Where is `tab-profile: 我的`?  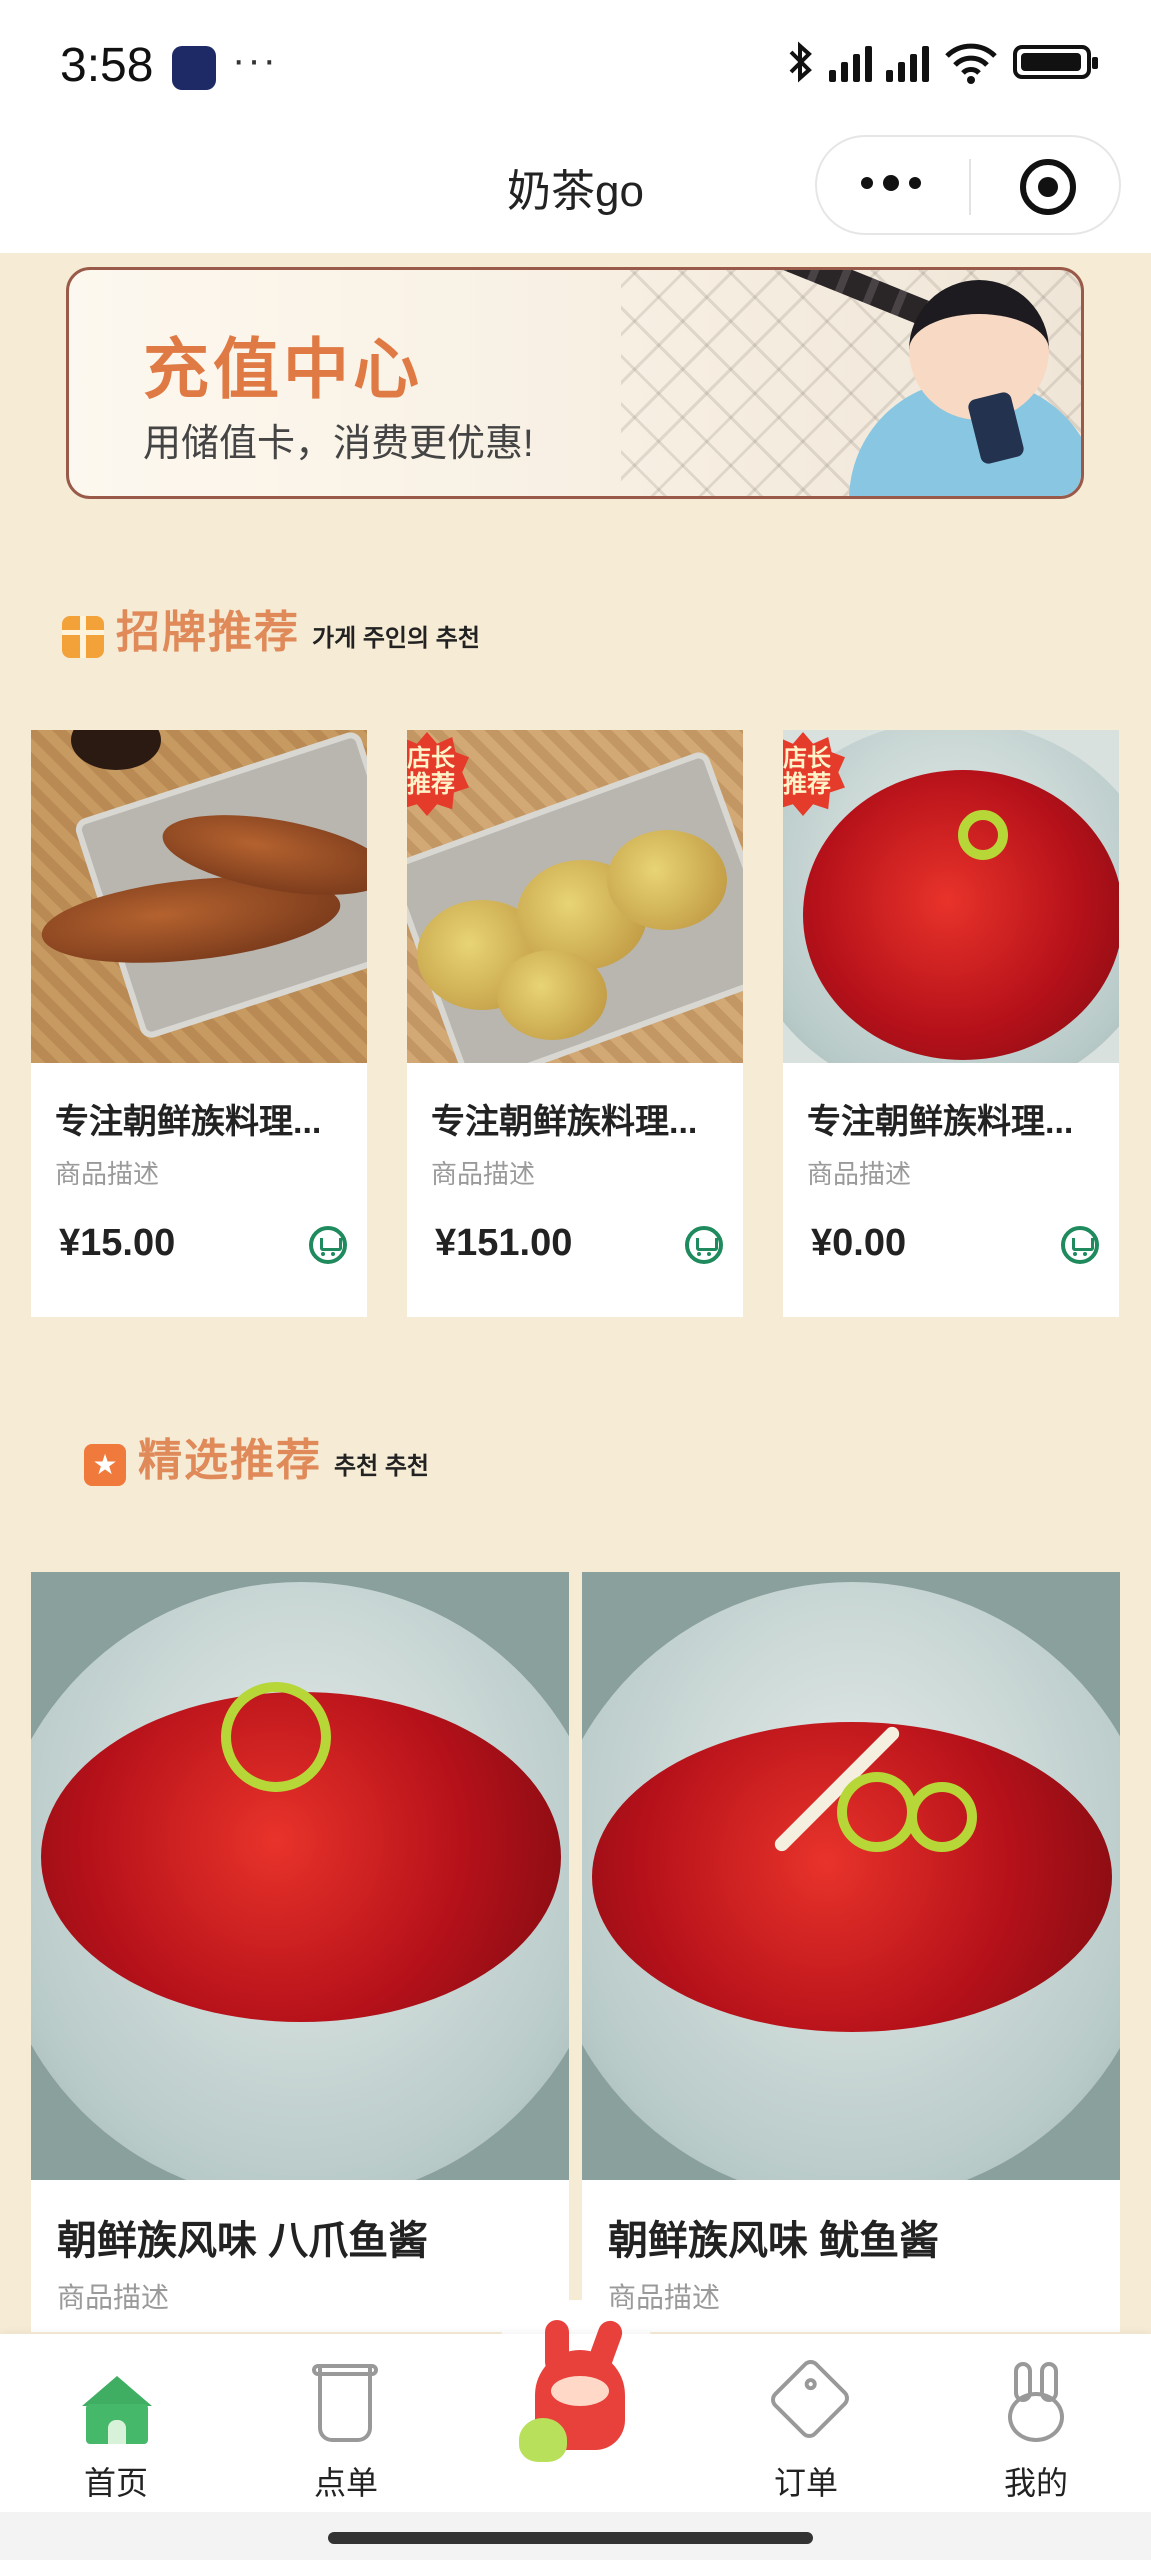
tab-profile: 我的 is located at coordinates (1036, 2427).